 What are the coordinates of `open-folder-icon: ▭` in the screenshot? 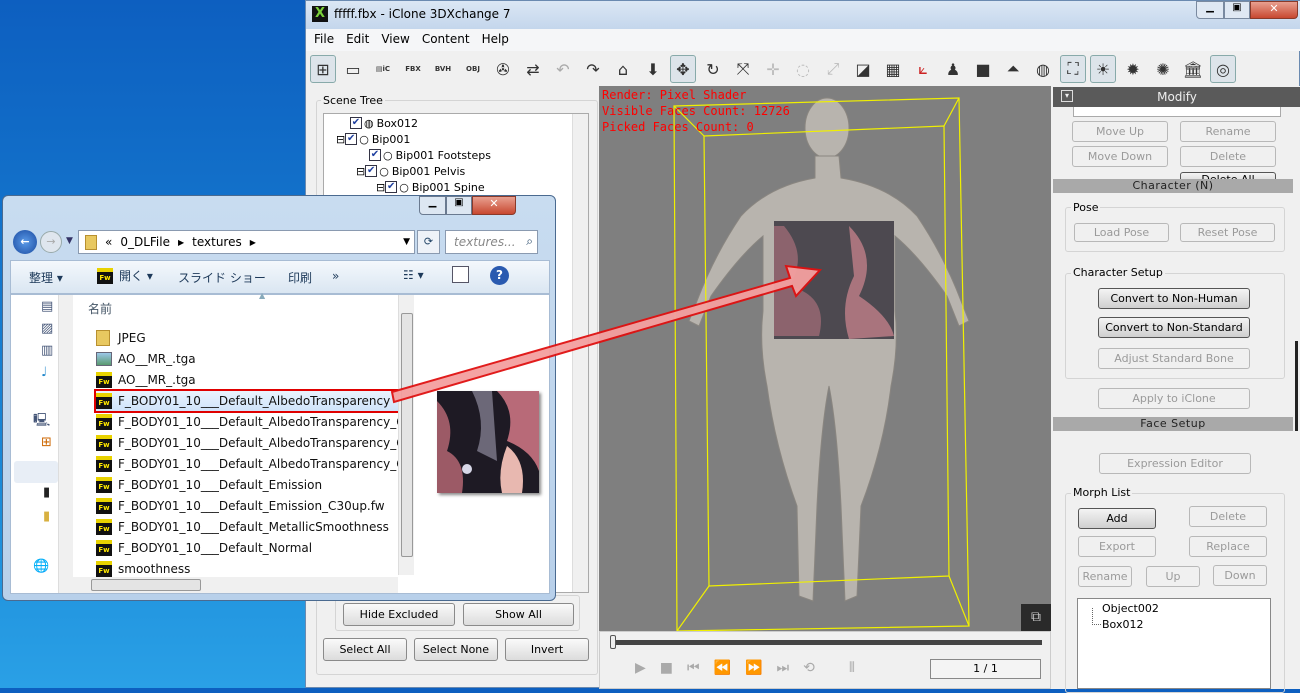 It's located at (353, 69).